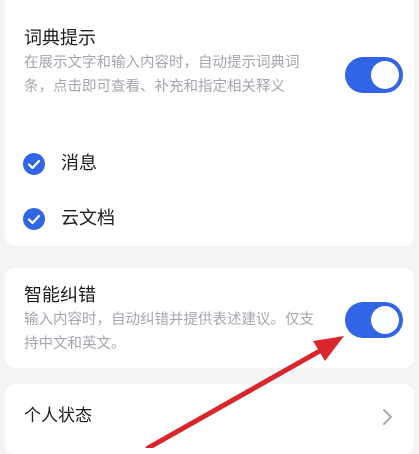 The image size is (419, 454). Describe the element at coordinates (387, 417) in the screenshot. I see `chevron-right-icon` at that location.